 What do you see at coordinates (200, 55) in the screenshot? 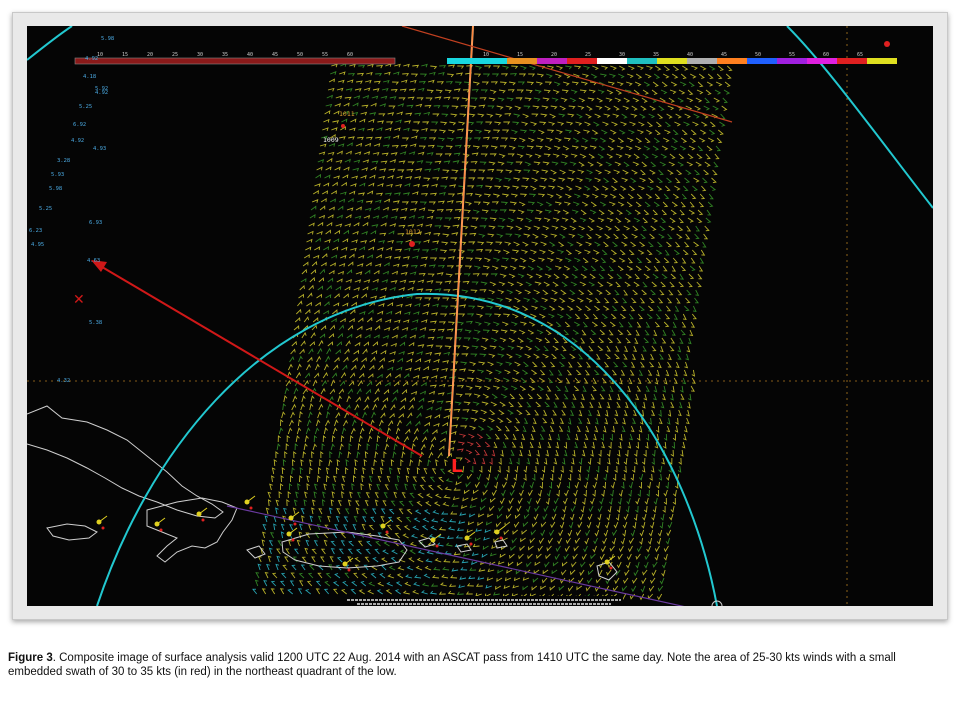
I see `legend-tick-label: 30` at bounding box center [200, 55].